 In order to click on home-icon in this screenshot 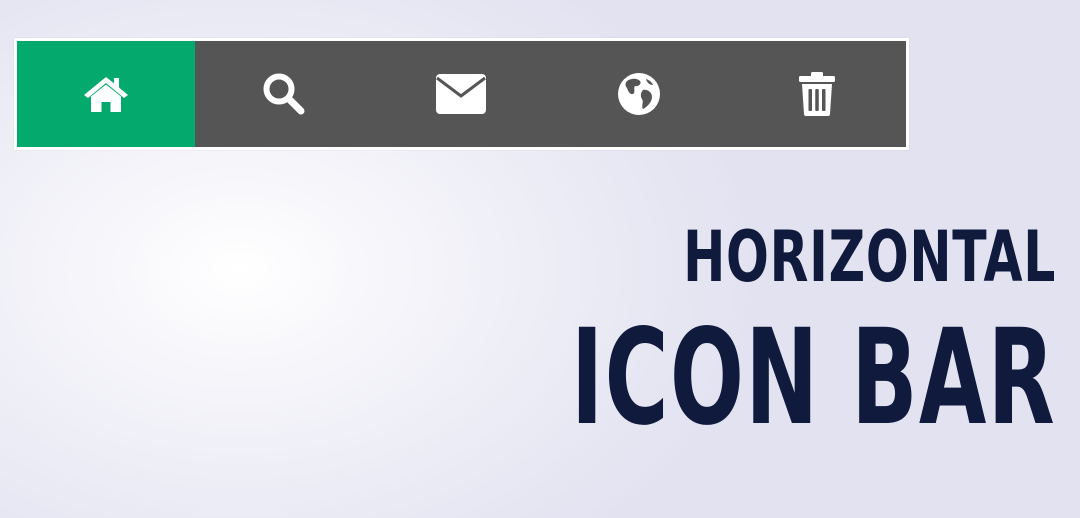, I will do `click(106, 94)`.